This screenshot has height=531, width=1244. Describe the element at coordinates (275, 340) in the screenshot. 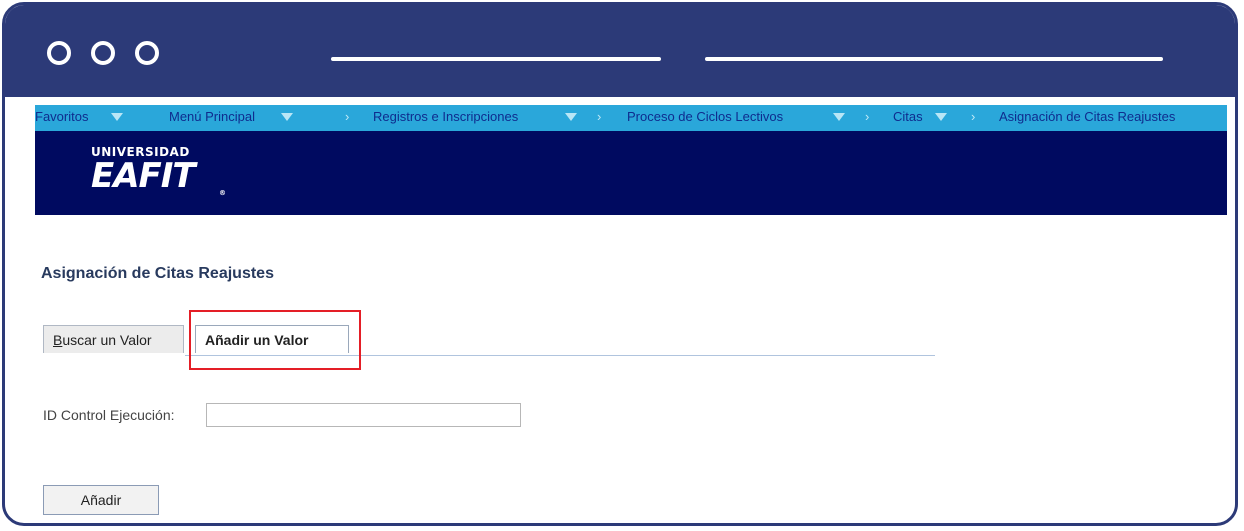

I see `highlight-annotation-box` at that location.